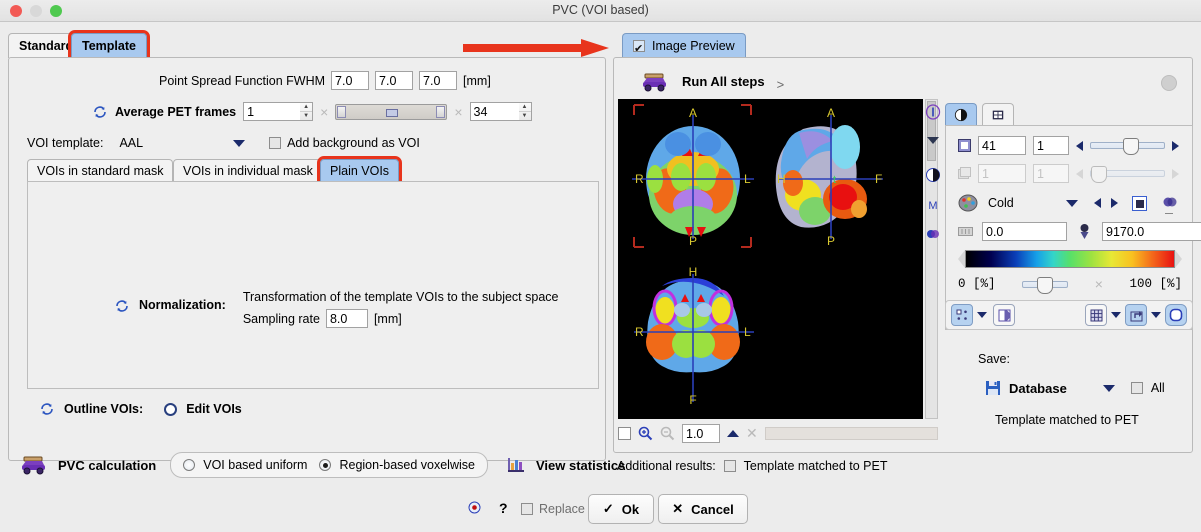 This screenshot has height=532, width=1201. What do you see at coordinates (1070, 259) in the screenshot?
I see `colorbar` at bounding box center [1070, 259].